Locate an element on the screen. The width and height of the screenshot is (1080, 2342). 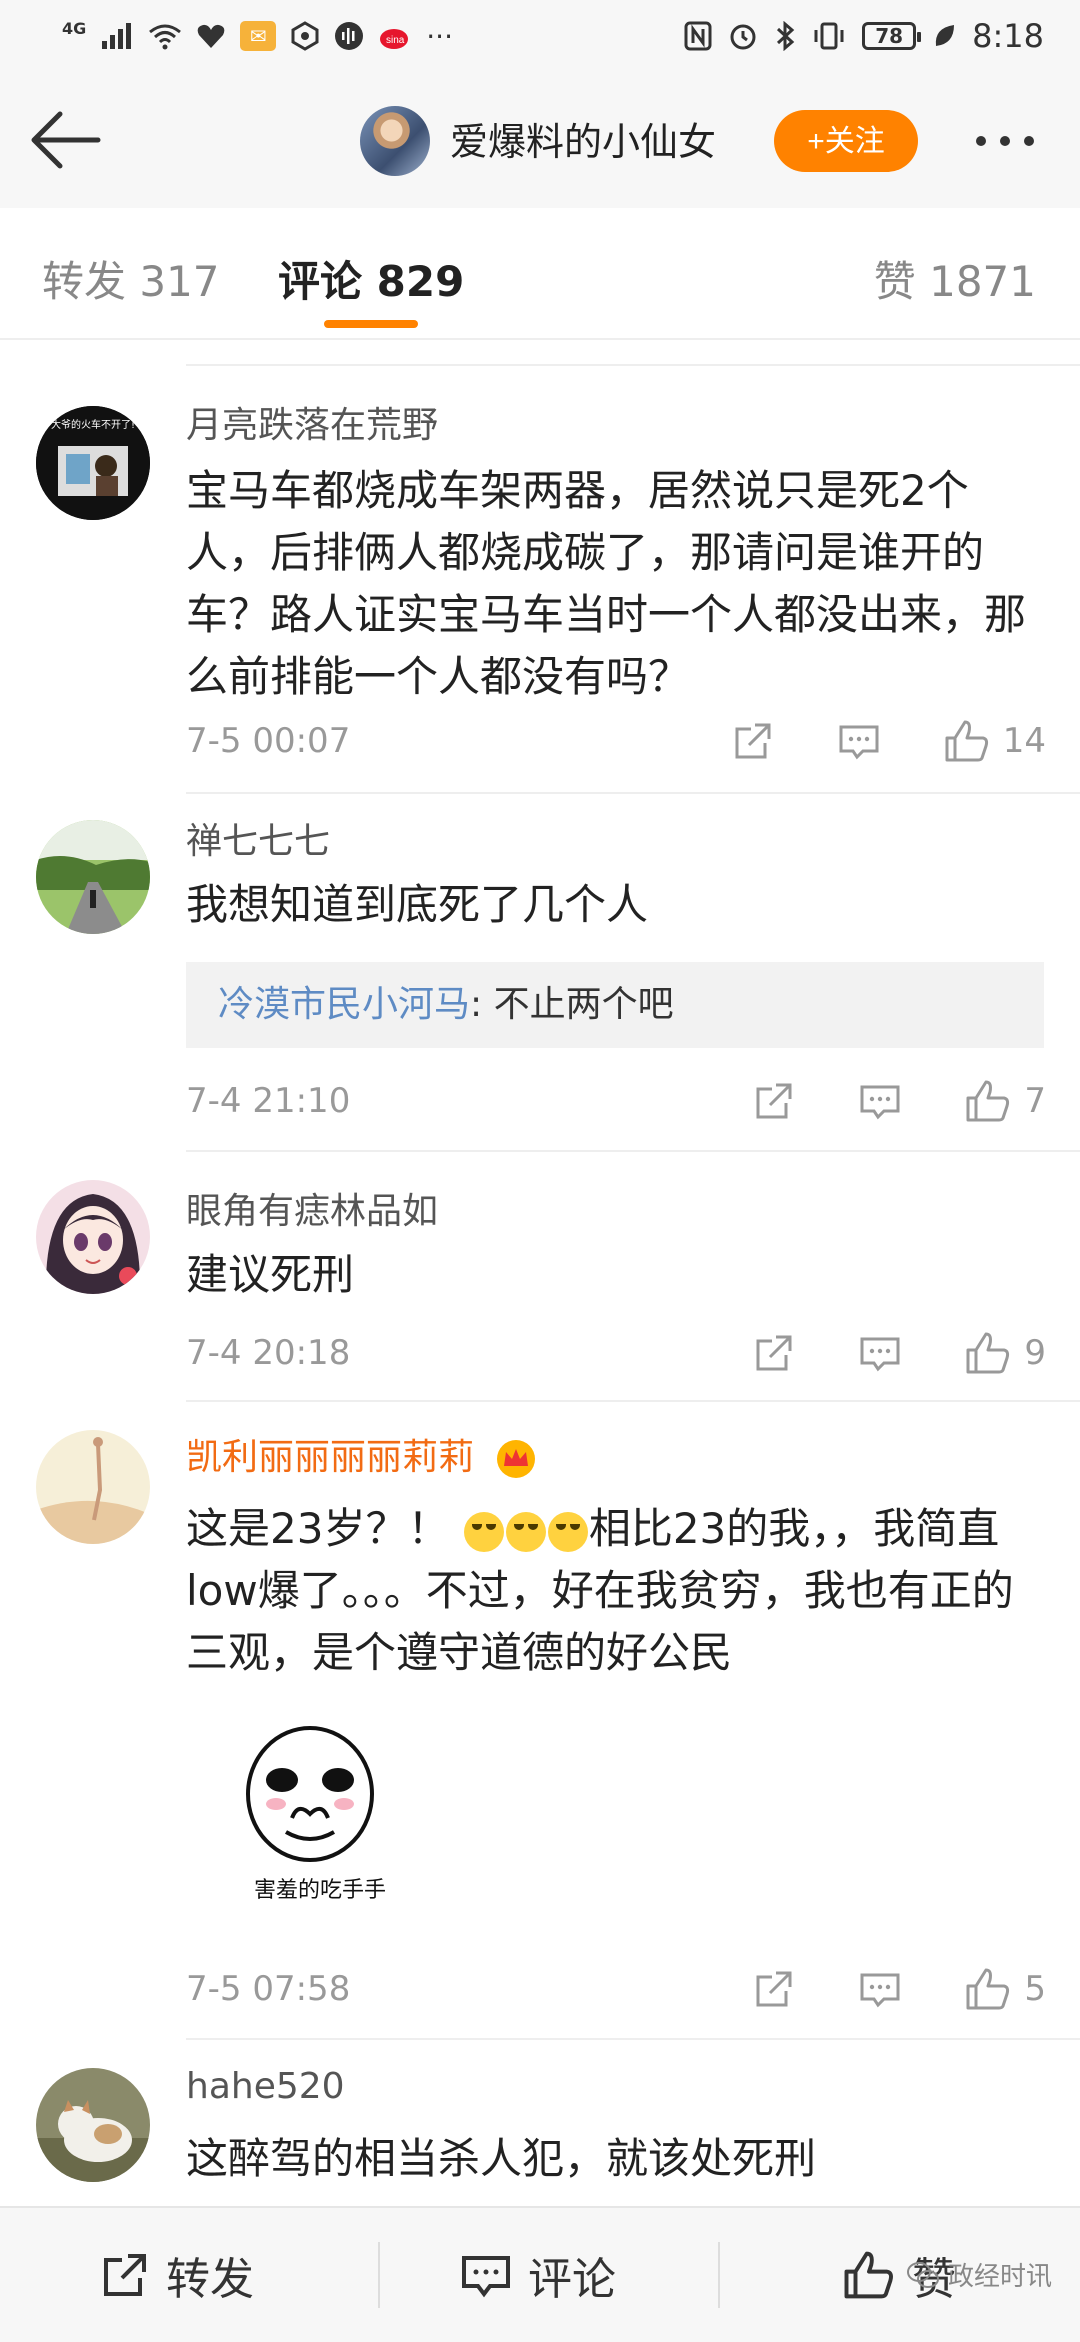
weibo-icon: sina is located at coordinates (394, 39).